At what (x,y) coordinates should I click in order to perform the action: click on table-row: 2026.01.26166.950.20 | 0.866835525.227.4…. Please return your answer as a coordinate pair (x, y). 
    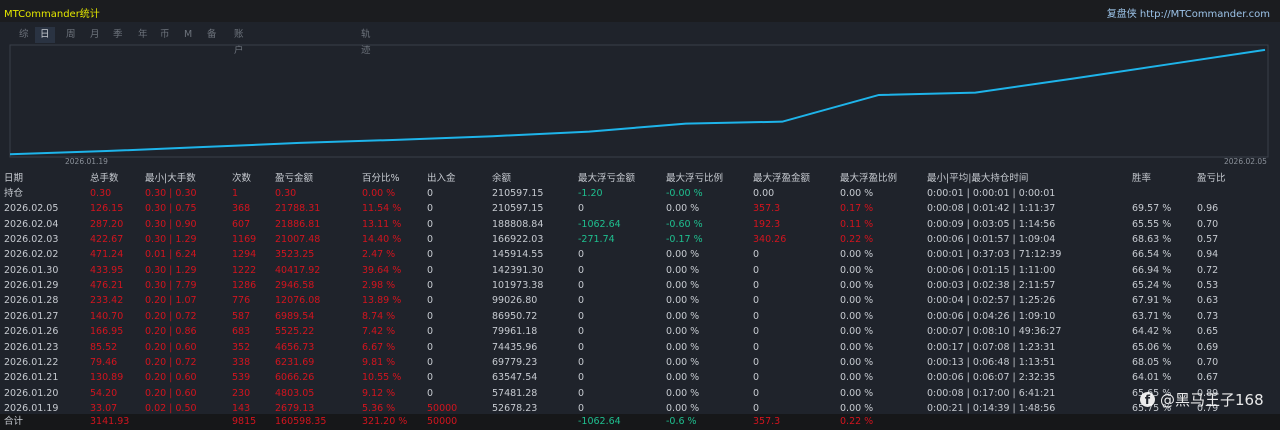
    Looking at the image, I should click on (640, 331).